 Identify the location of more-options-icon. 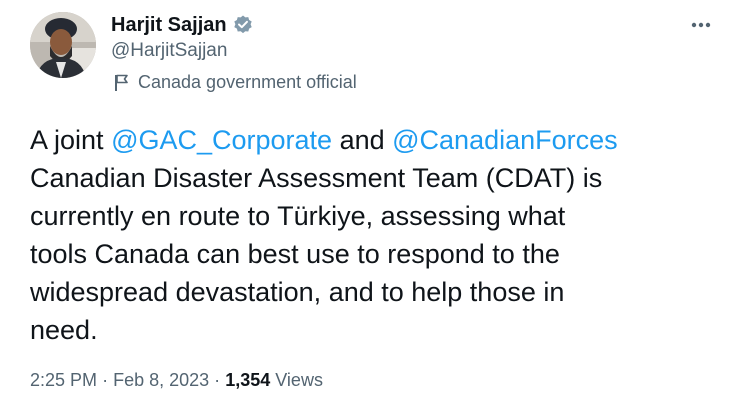
(701, 25).